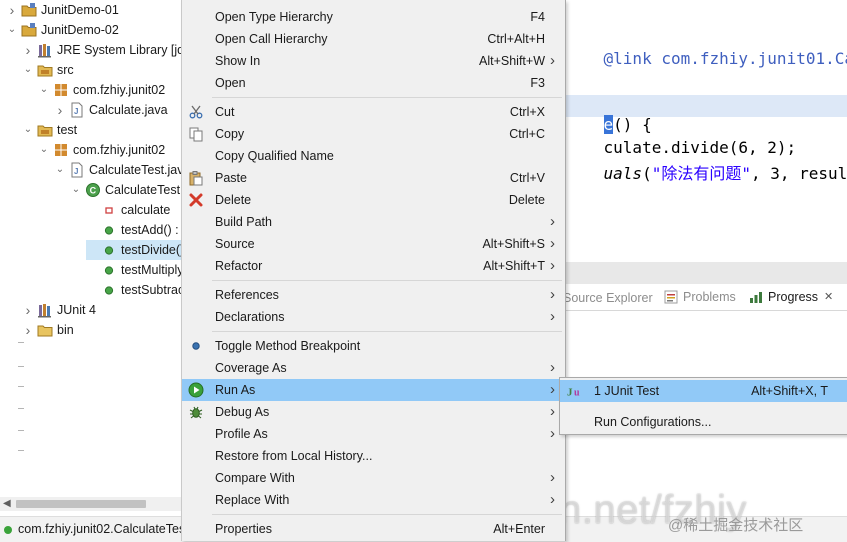 The image size is (847, 542). Describe the element at coordinates (527, 178) in the screenshot. I see `menu-item-shortcut: Ctrl+V` at that location.